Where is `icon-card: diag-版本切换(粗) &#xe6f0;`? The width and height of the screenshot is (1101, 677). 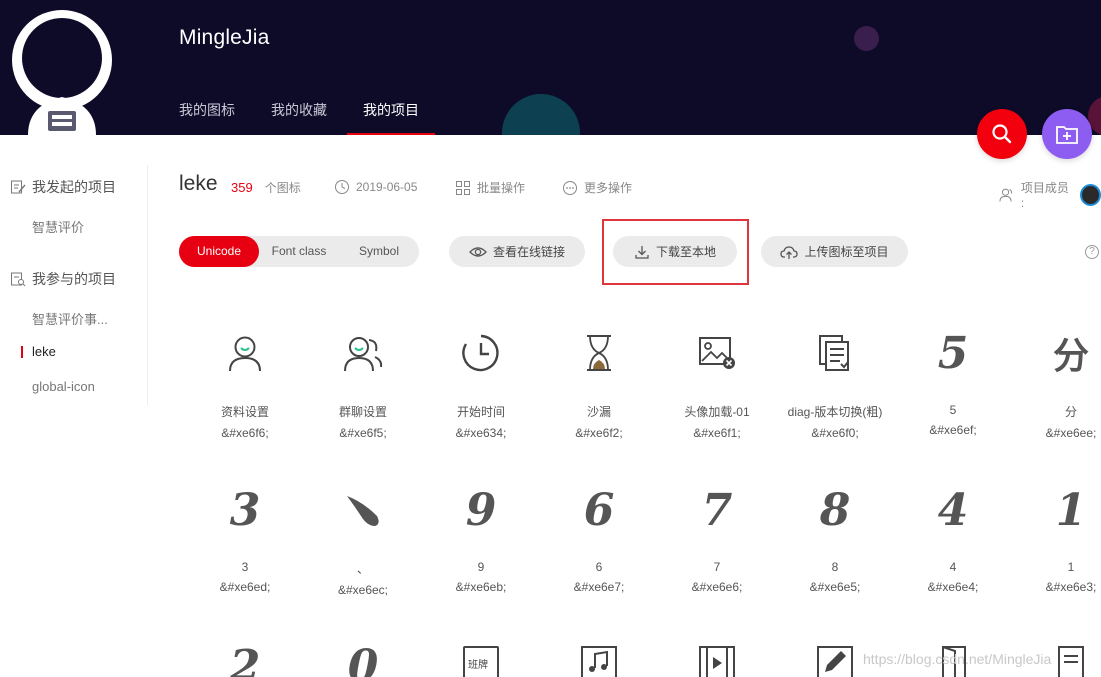 icon-card: diag-版本切换(粗) &#xe6f0; is located at coordinates (835, 381).